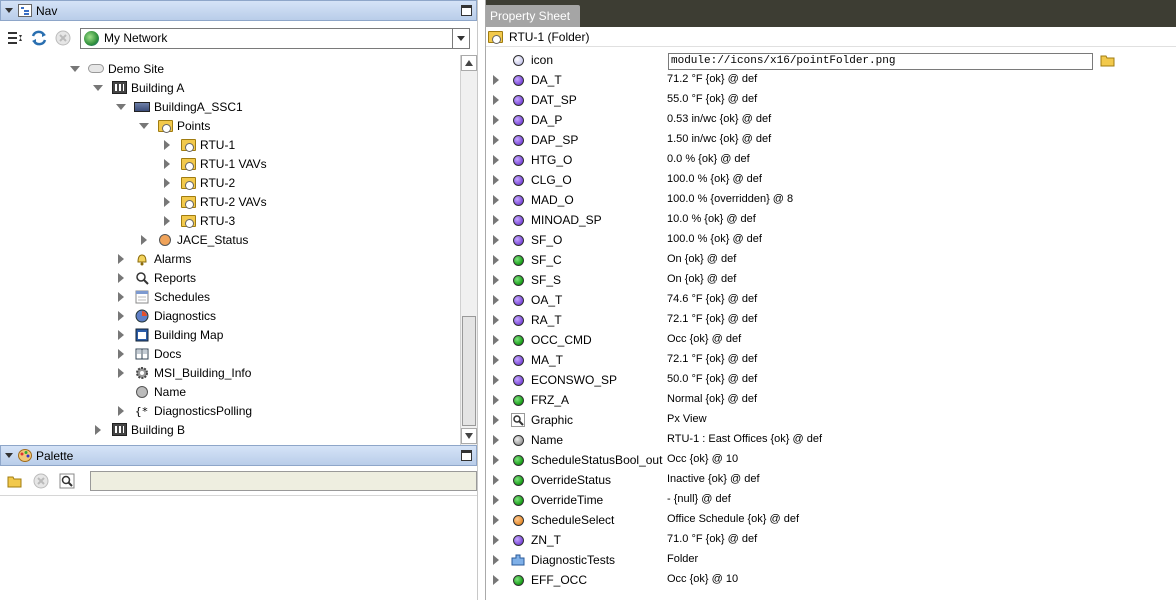  What do you see at coordinates (151, 391) in the screenshot?
I see `tree-node: Name` at bounding box center [151, 391].